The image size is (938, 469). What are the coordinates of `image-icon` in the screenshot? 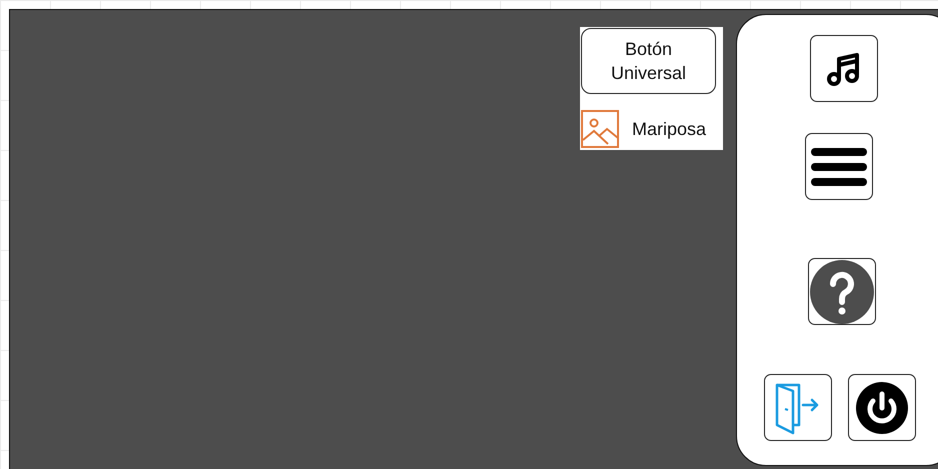 It's located at (600, 129).